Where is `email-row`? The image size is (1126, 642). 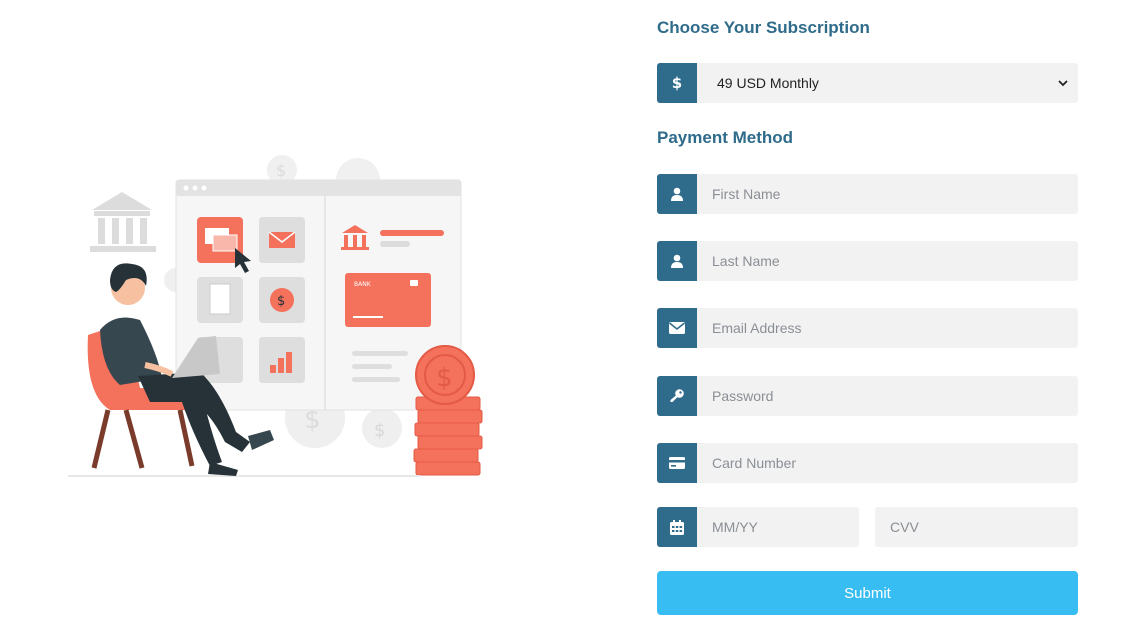
email-row is located at coordinates (867, 328).